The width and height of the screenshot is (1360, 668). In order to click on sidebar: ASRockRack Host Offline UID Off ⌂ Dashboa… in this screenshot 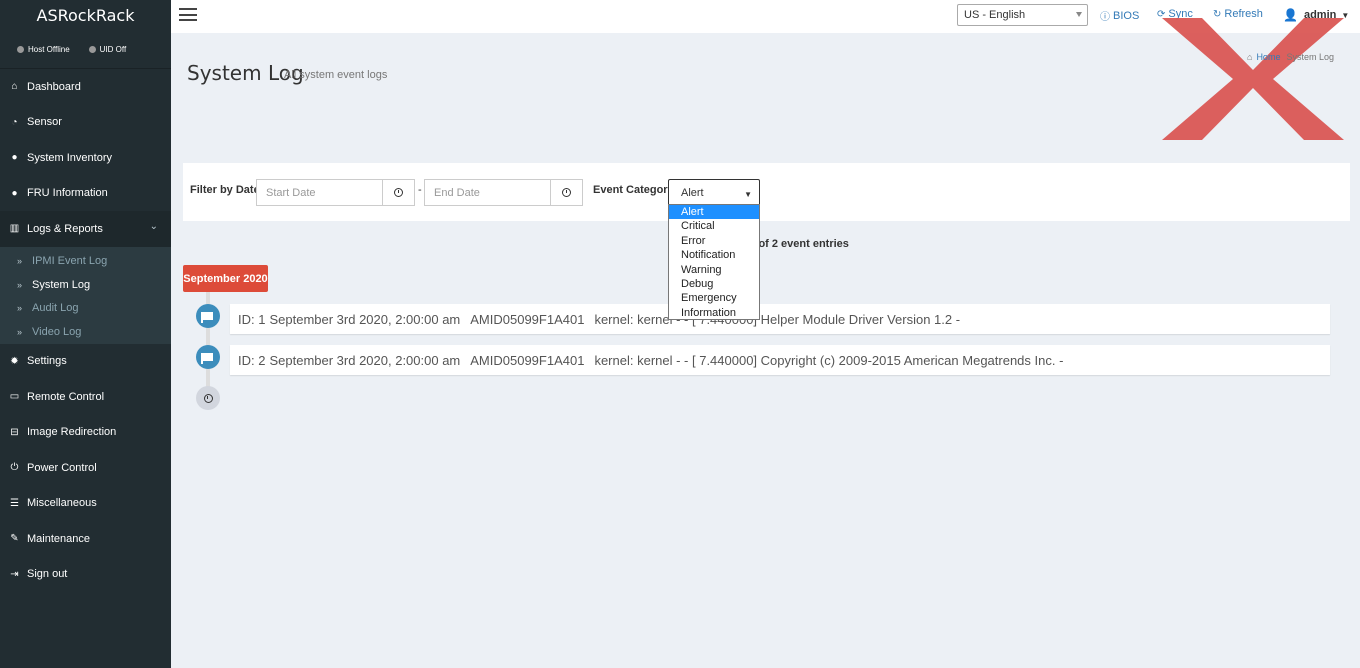, I will do `click(85, 334)`.